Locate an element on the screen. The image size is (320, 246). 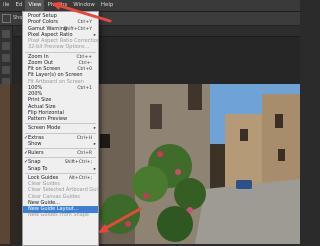
arrow-head-icon is located at coordinates (56, 6).